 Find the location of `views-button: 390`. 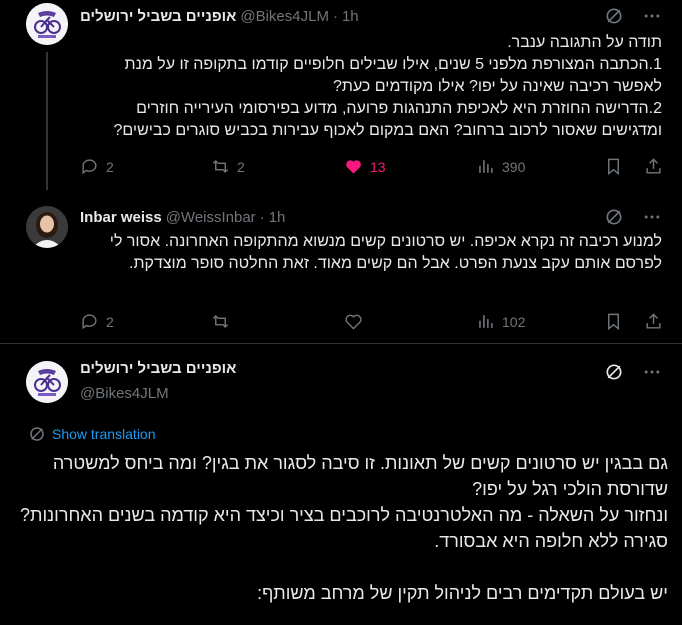

views-button: 390 is located at coordinates (500, 166).